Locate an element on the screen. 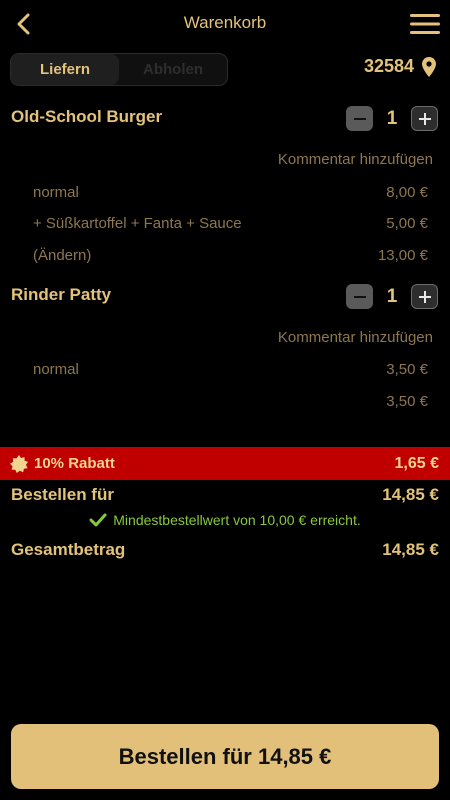  delivery-mode-toggle: Liefern Abholen is located at coordinates (119, 69).